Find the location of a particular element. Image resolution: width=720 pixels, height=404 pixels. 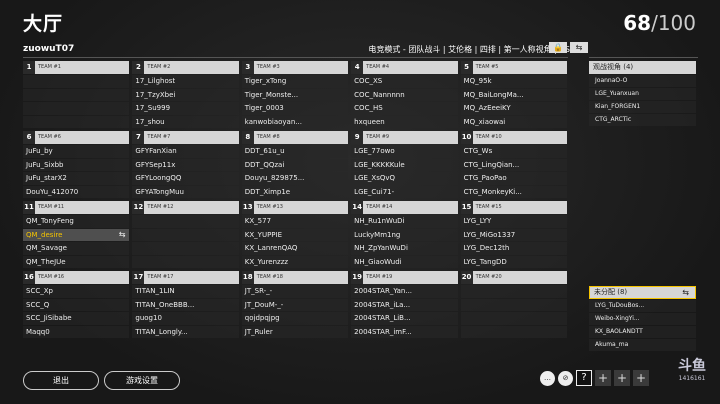

player-slot: LGE_77owo is located at coordinates (404, 151).